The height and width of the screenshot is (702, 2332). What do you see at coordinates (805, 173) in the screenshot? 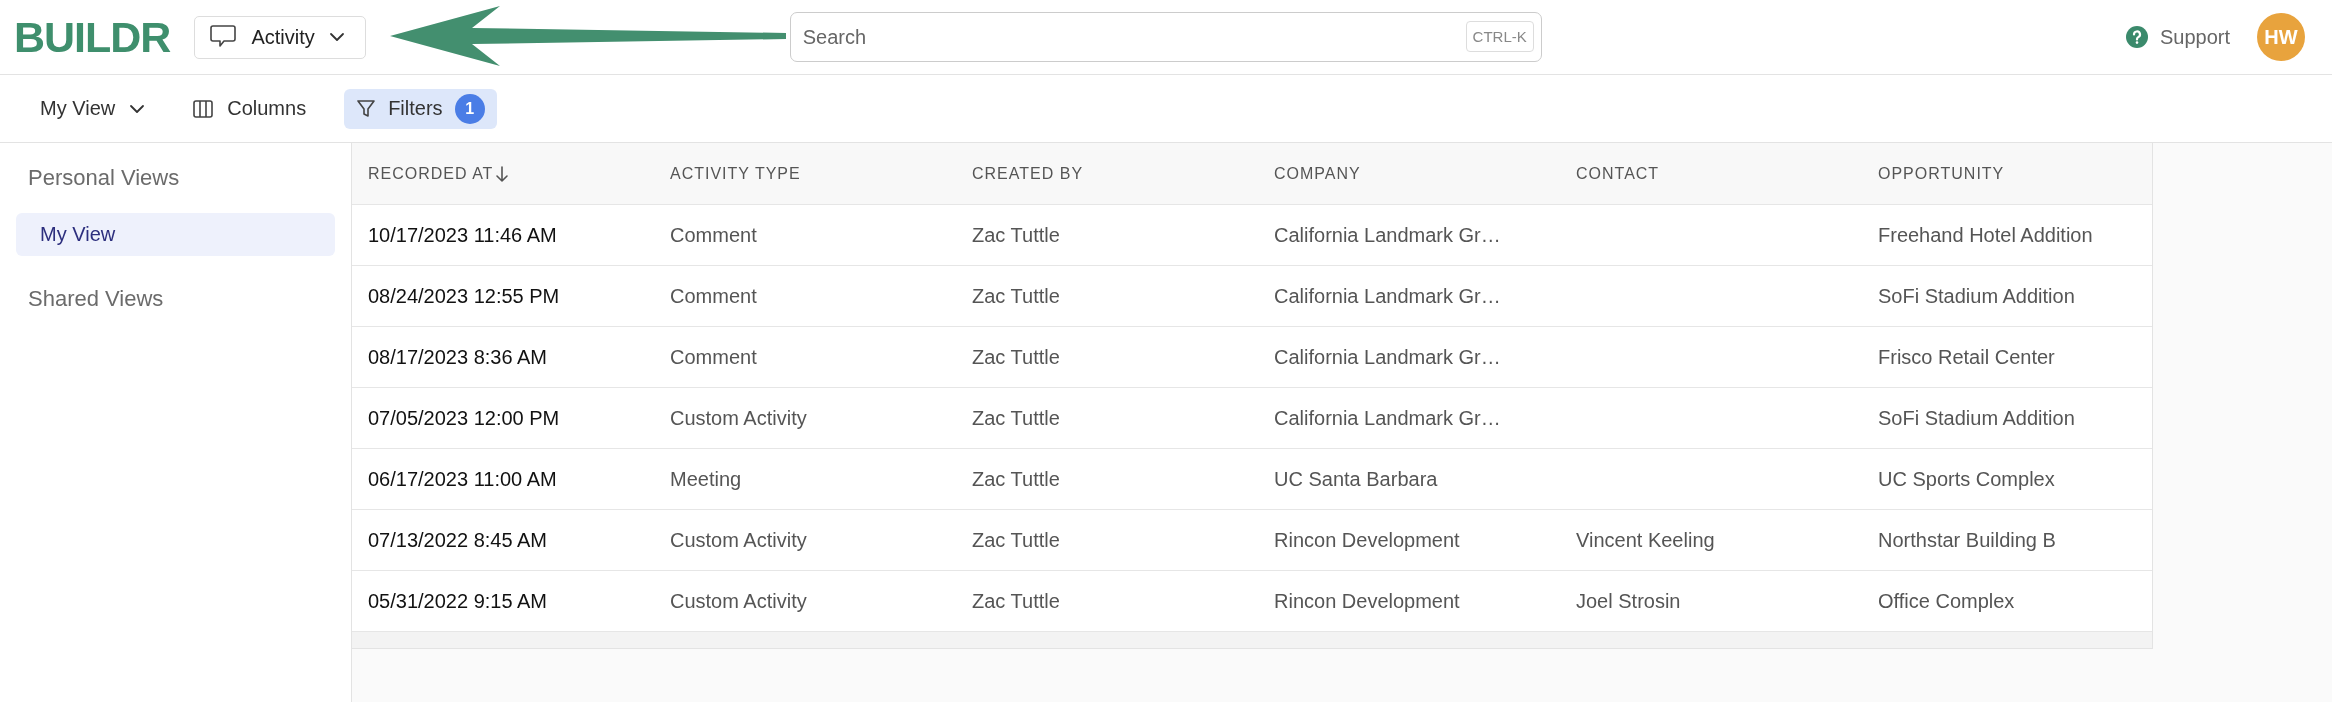
I see `column-header: ACTIVITY TYPE` at bounding box center [805, 173].